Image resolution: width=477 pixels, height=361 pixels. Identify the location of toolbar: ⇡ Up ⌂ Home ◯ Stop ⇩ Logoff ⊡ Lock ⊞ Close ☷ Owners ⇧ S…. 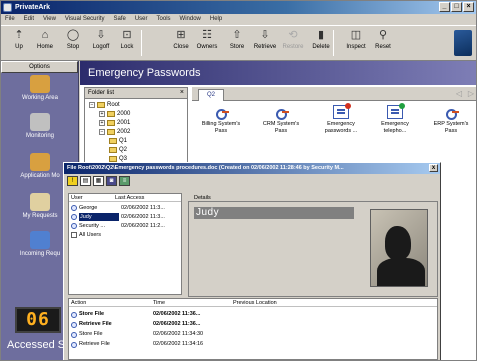
(238, 43).